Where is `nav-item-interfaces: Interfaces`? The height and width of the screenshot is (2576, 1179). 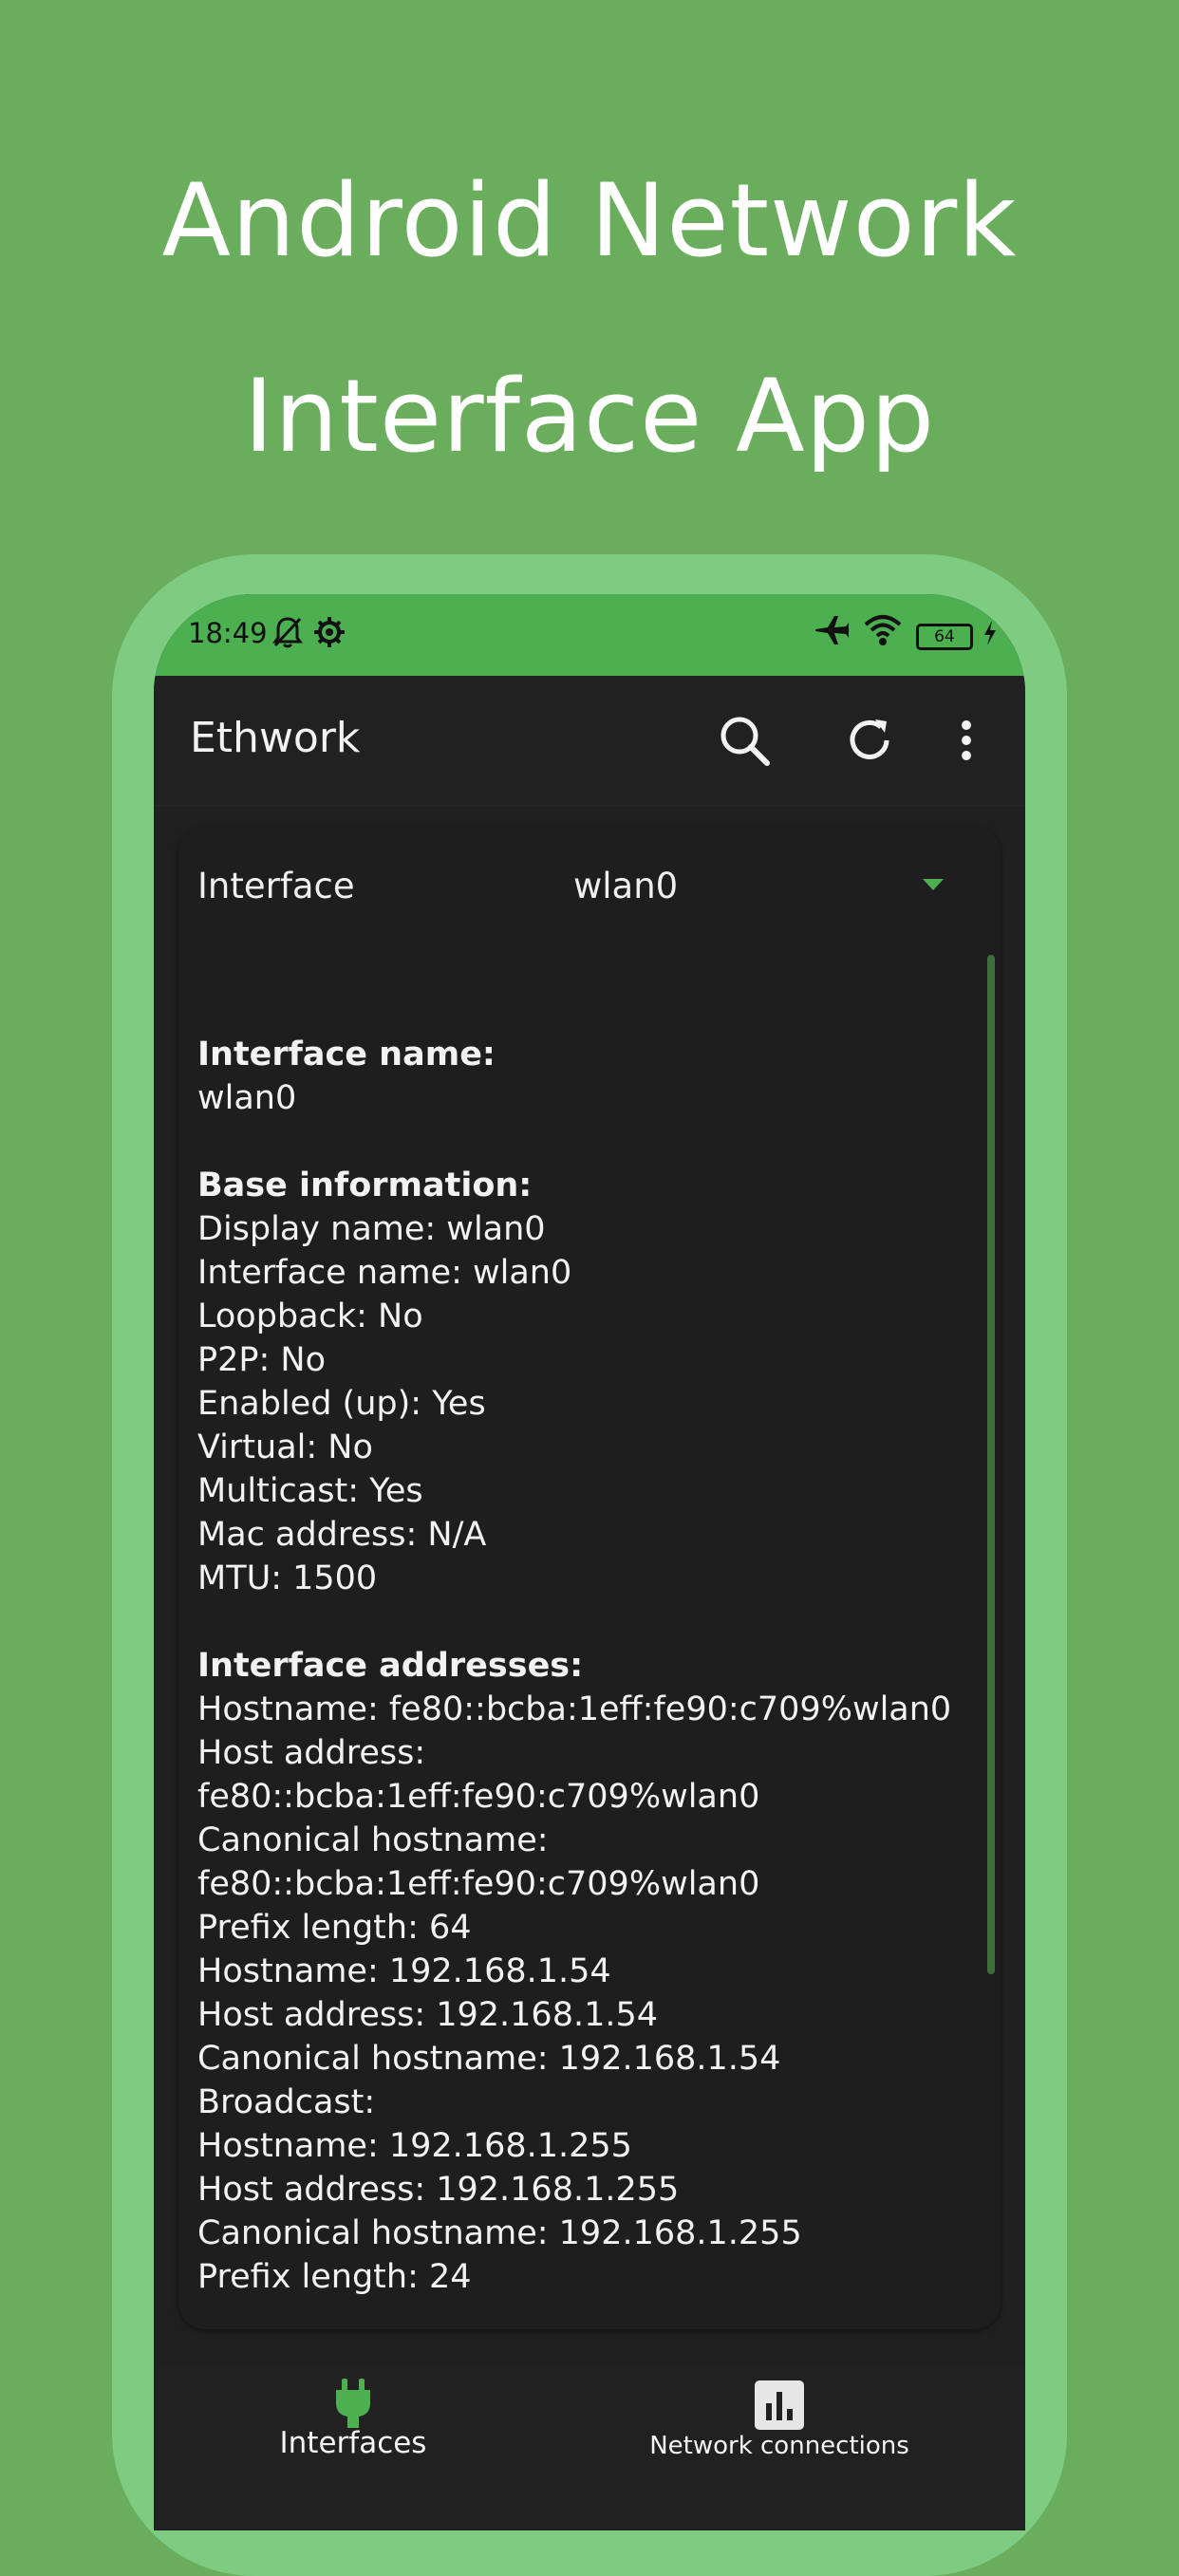
nav-item-interfaces: Interfaces is located at coordinates (353, 2447).